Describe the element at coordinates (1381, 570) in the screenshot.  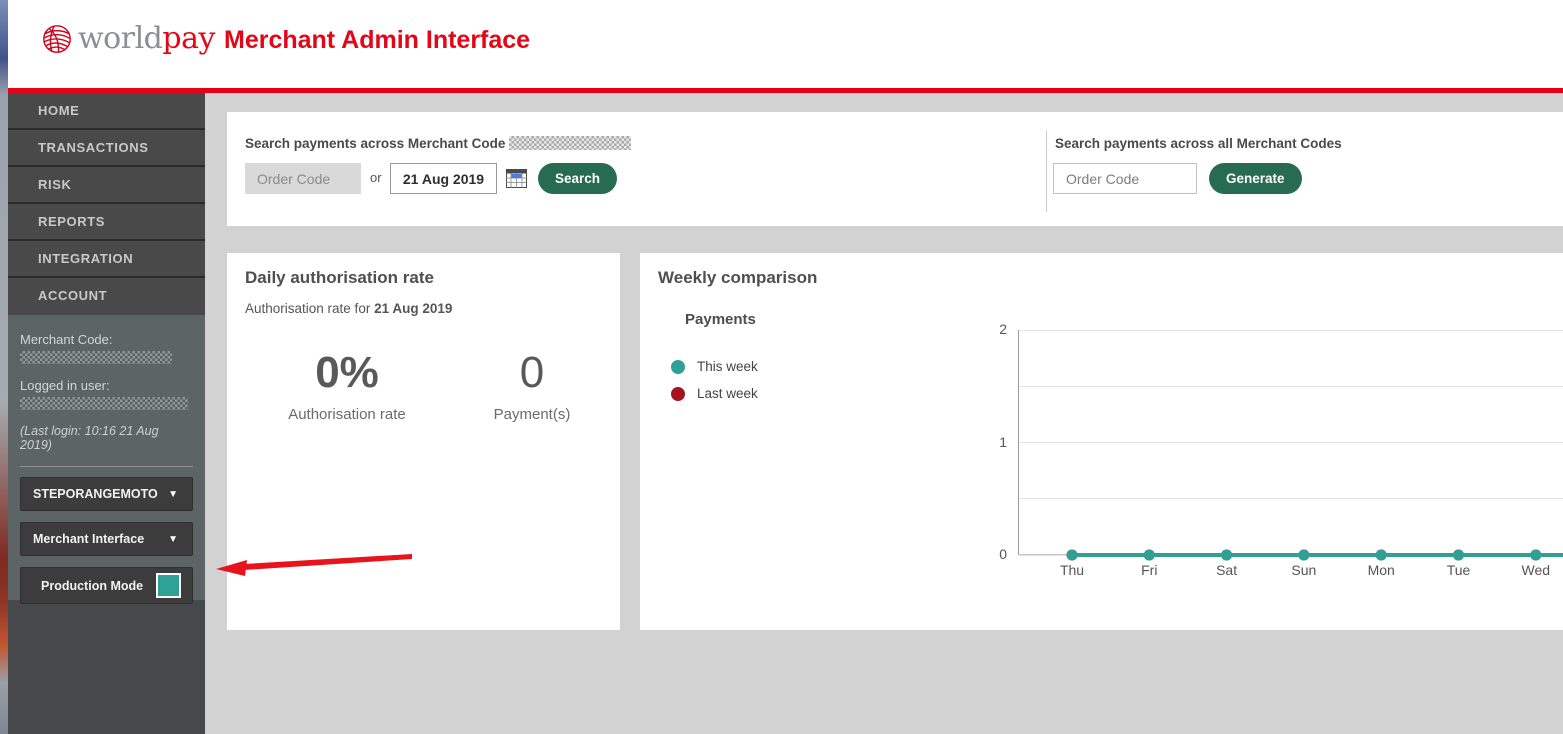
I see `x-axis-tick-label: Mon` at that location.